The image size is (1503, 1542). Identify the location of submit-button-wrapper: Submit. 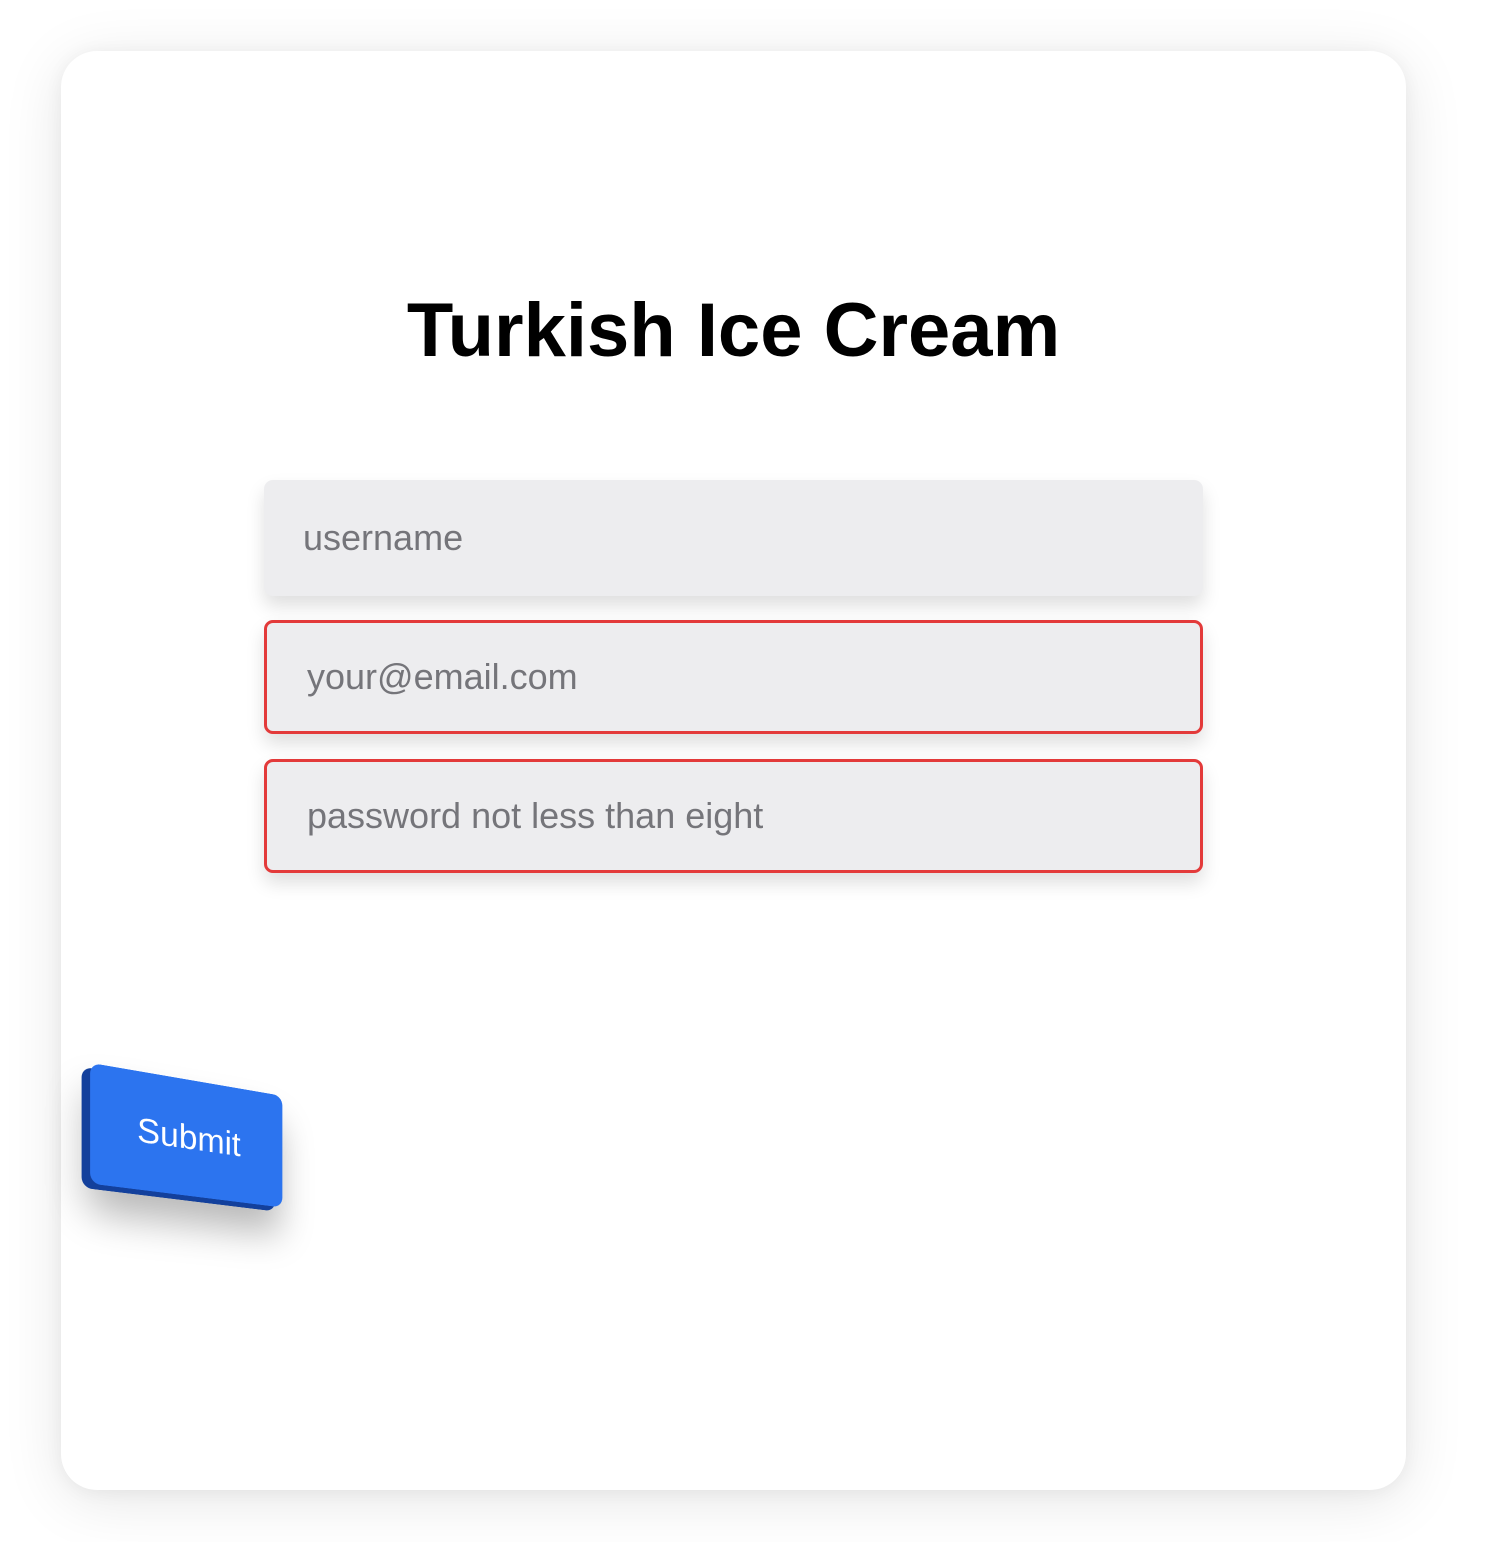
(191, 1141).